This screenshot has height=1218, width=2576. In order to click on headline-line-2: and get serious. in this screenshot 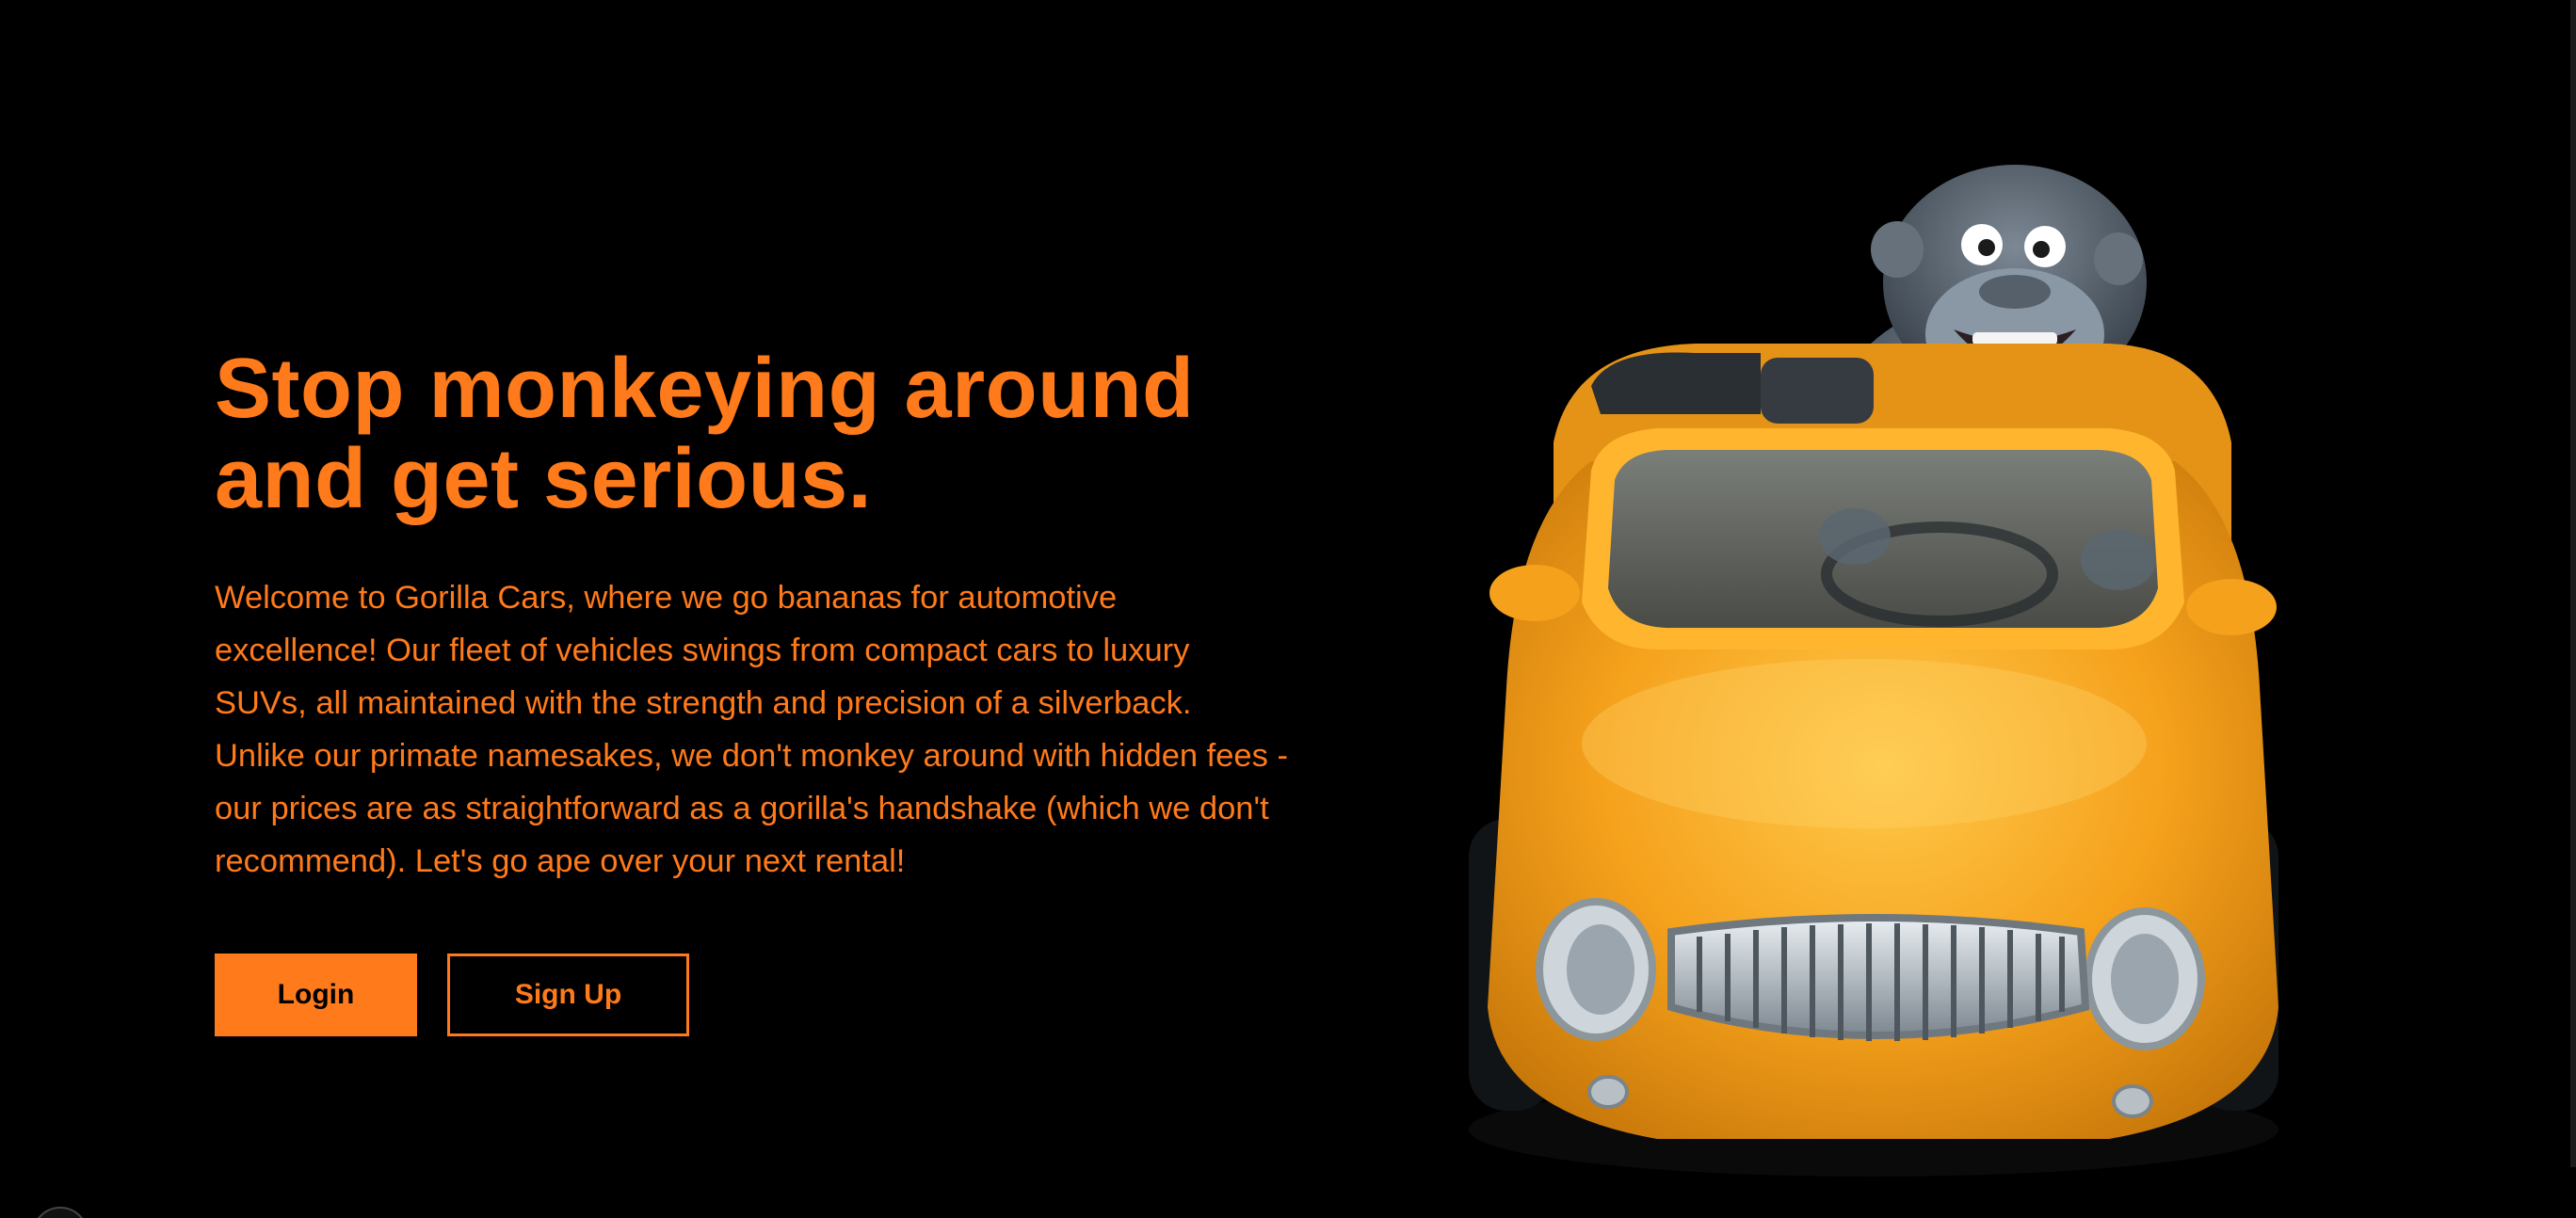, I will do `click(544, 479)`.